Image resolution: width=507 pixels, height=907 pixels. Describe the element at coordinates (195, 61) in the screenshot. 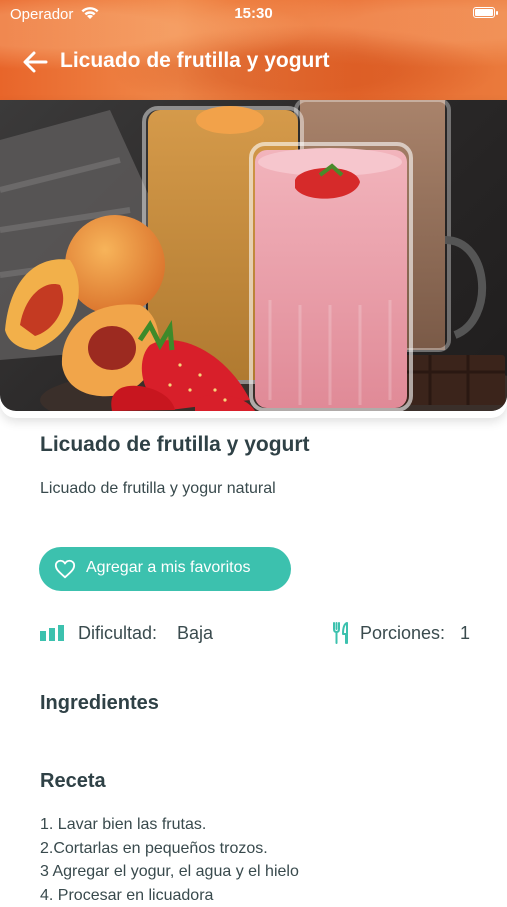

I see `nav-title: Licuado de frutilla y yogurt` at that location.